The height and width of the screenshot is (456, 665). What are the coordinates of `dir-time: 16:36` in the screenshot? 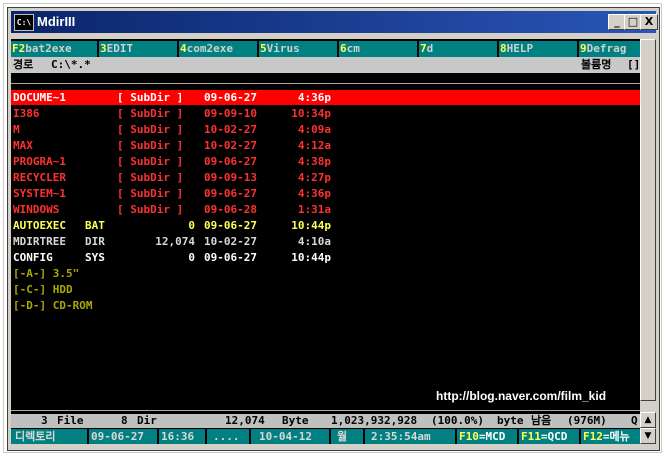 It's located at (178, 436).